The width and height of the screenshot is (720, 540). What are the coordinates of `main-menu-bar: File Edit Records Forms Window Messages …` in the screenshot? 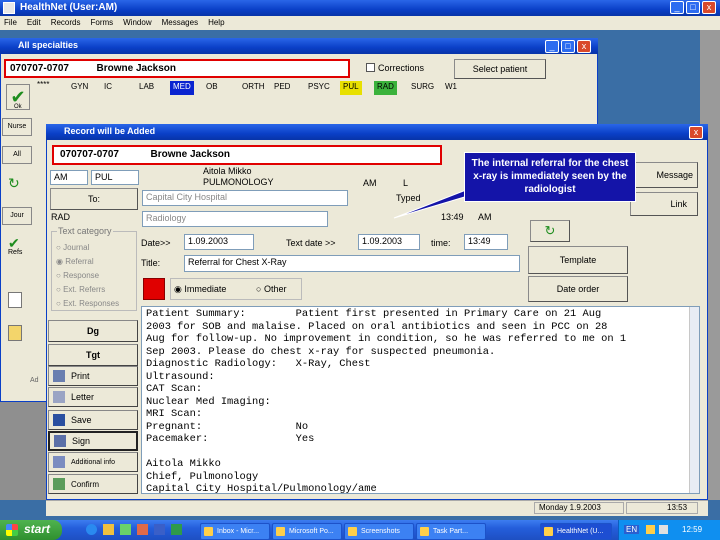 It's located at (360, 23).